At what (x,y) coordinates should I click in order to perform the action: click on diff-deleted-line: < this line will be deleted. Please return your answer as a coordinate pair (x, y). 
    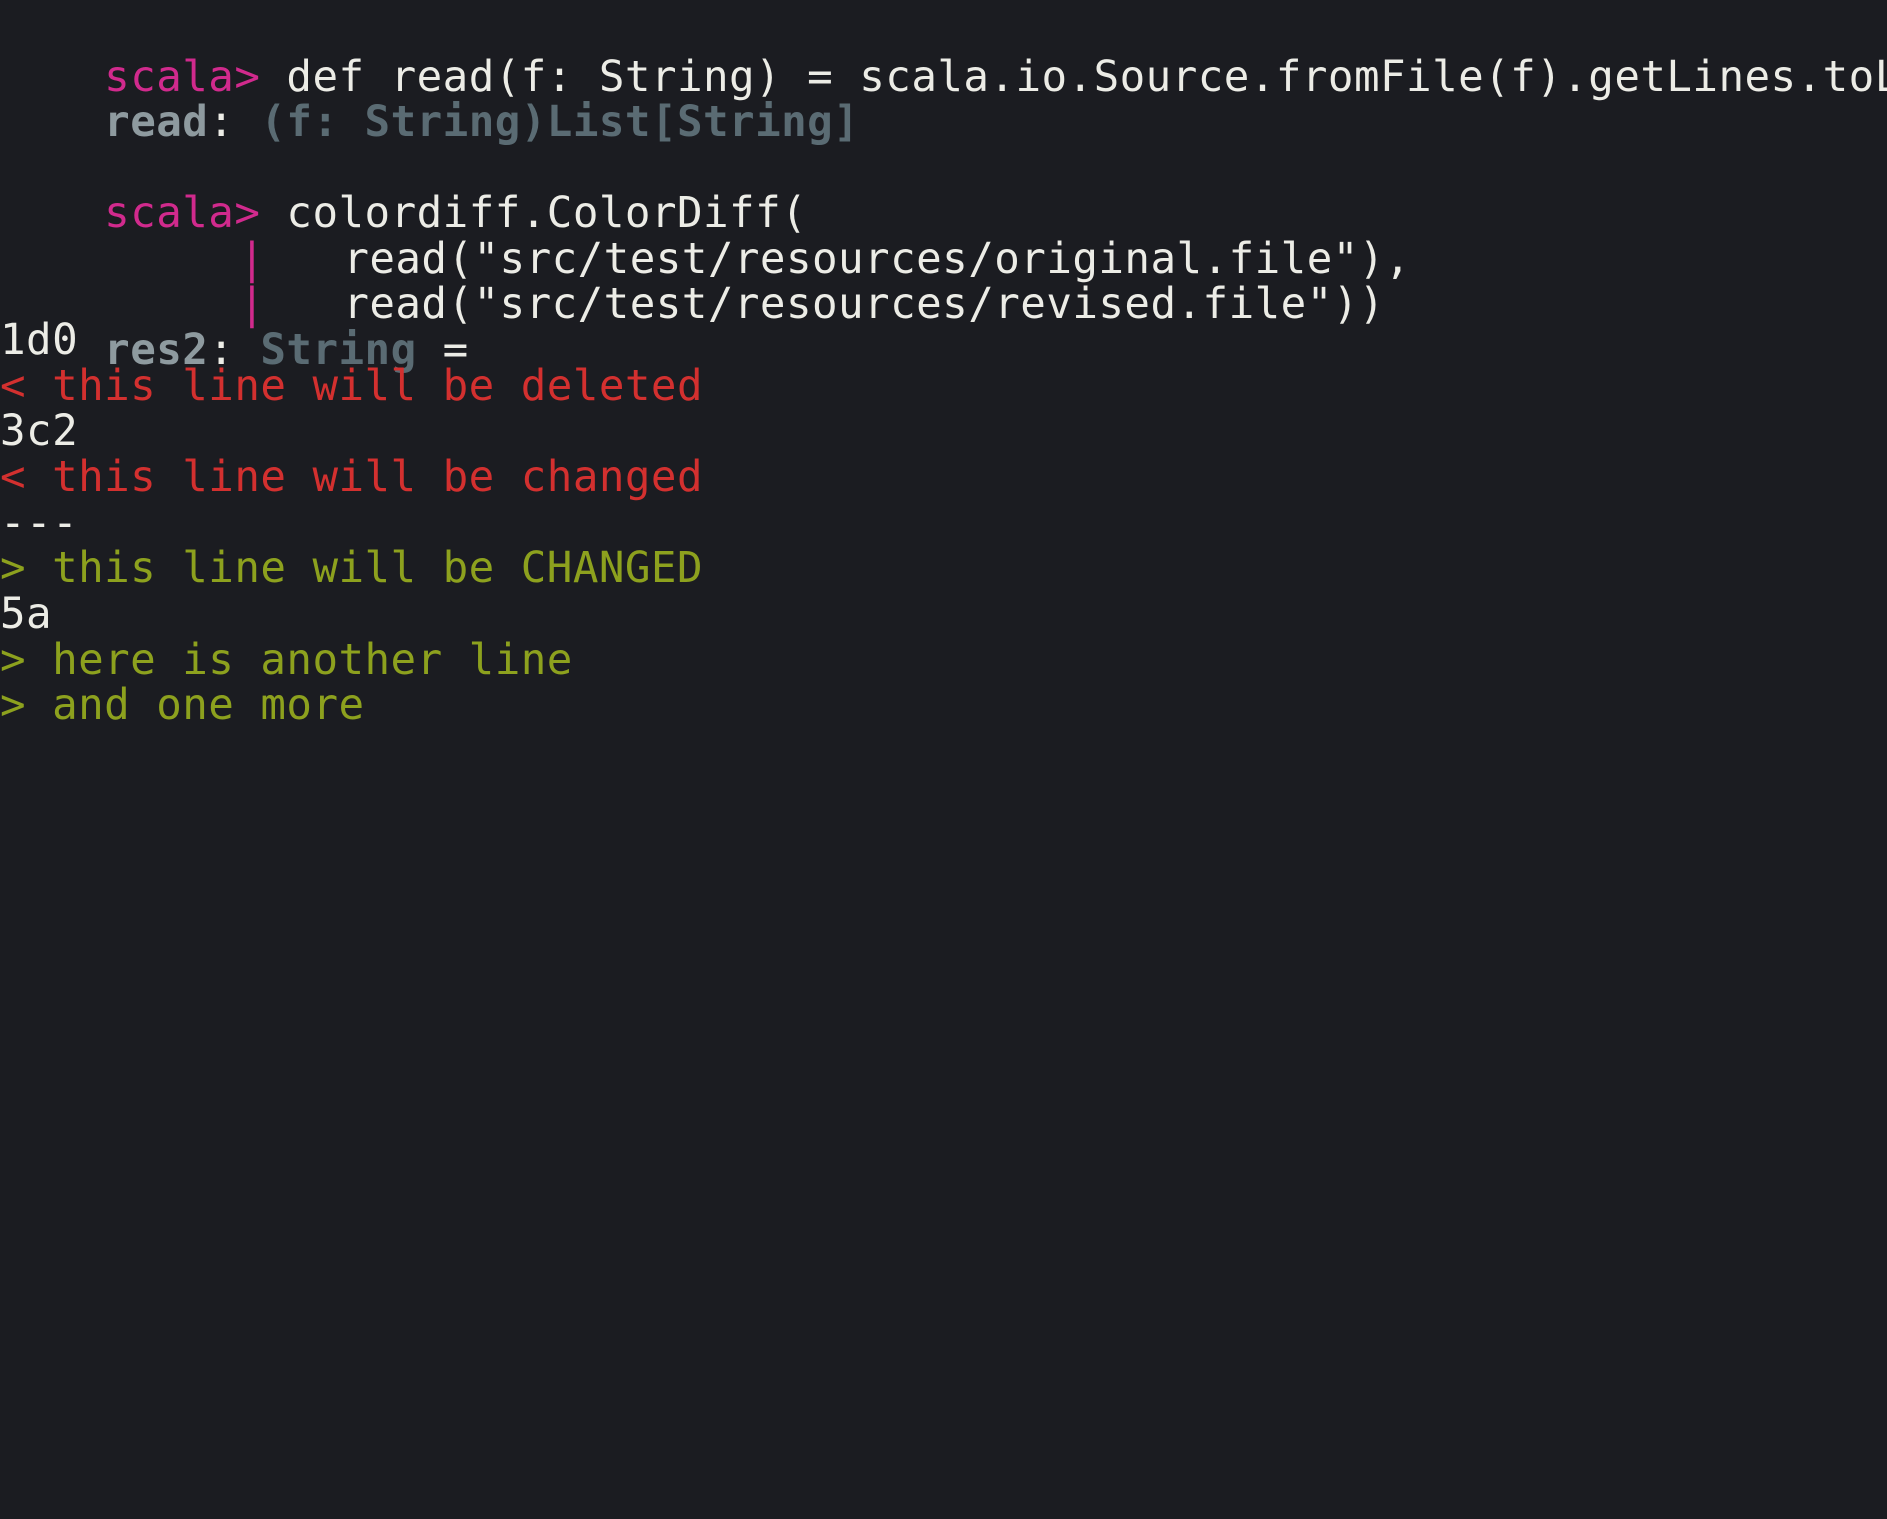
    Looking at the image, I should click on (352, 386).